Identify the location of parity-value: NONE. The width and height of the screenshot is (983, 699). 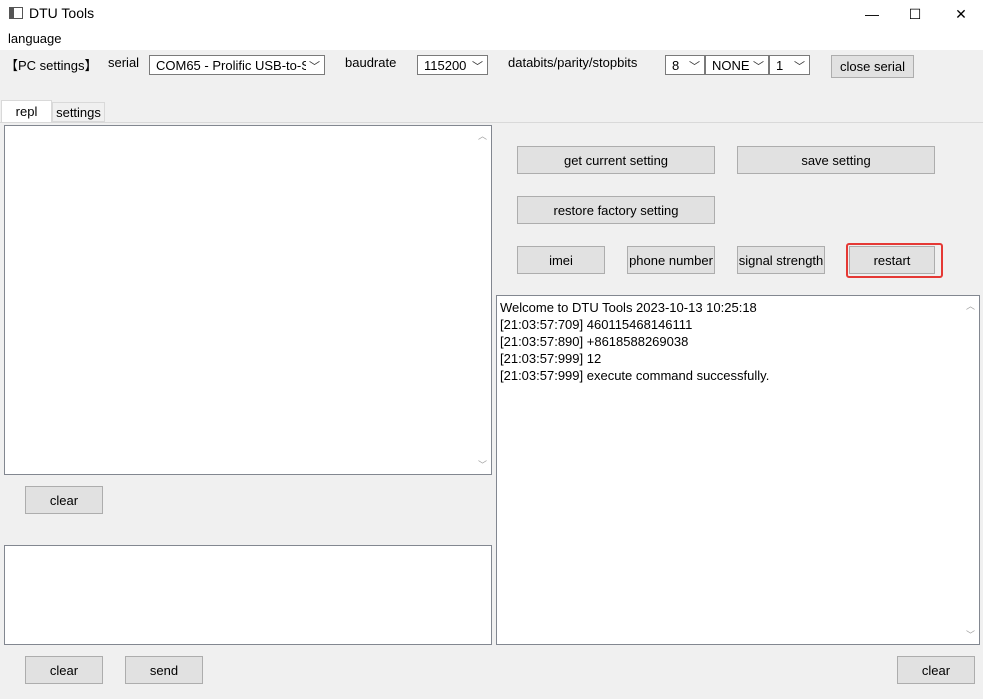
(731, 65).